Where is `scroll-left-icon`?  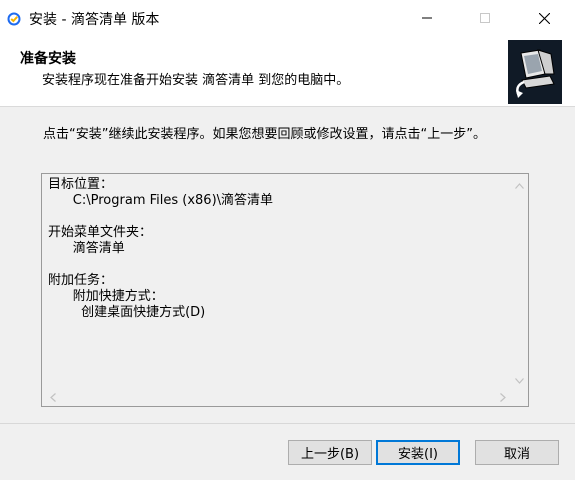 scroll-left-icon is located at coordinates (52, 397).